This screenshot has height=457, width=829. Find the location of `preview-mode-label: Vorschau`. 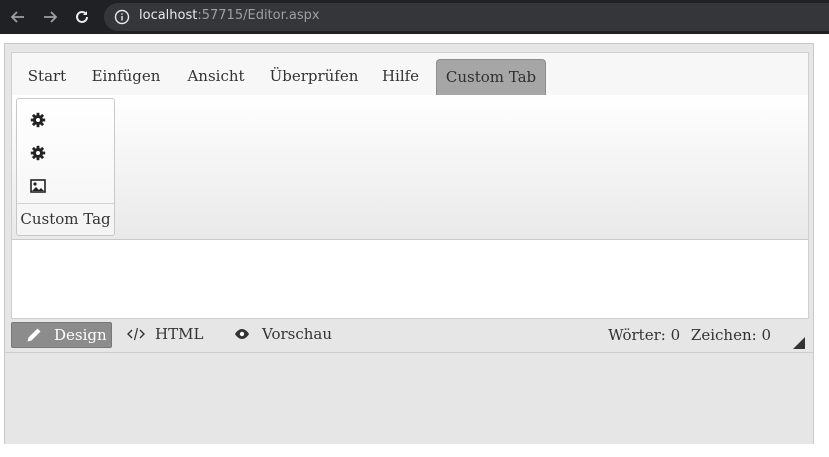

preview-mode-label: Vorschau is located at coordinates (297, 334).